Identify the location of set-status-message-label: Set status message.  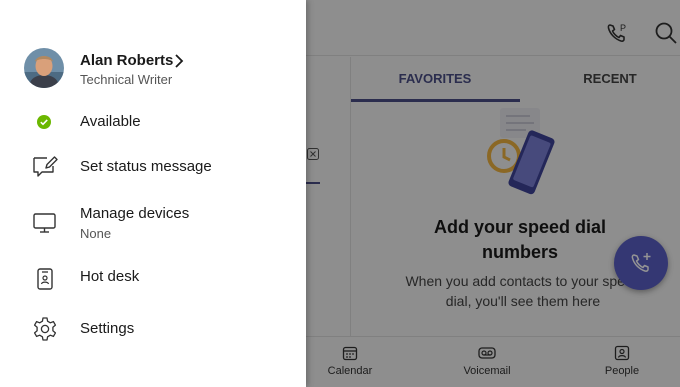
(146, 166).